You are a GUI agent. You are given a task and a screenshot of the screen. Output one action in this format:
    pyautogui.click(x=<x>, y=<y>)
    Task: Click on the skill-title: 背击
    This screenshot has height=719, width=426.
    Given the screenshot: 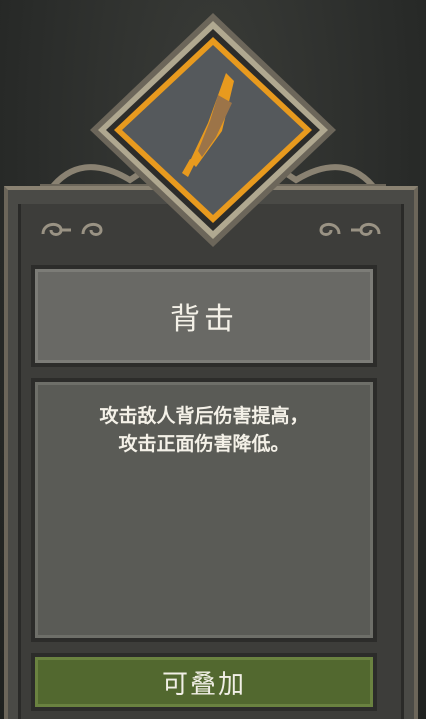 What is the action you would take?
    pyautogui.click(x=204, y=319)
    